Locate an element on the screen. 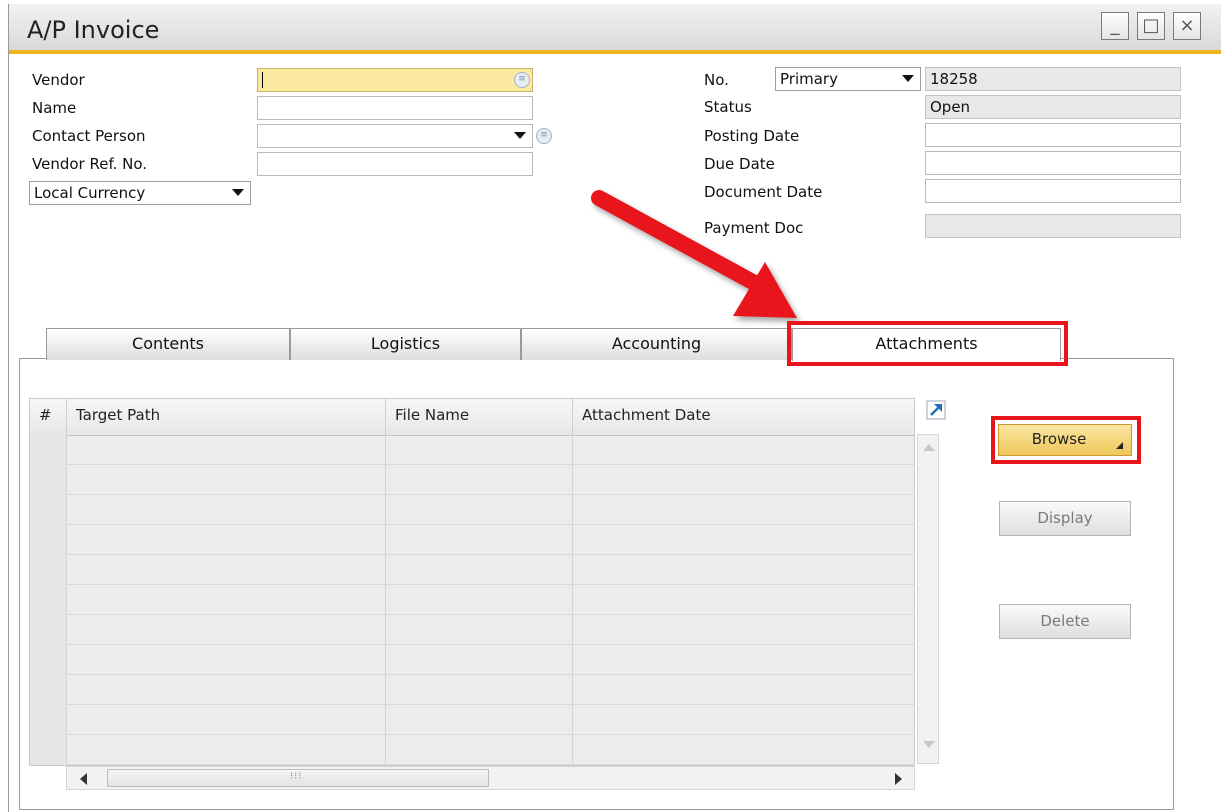 The width and height of the screenshot is (1221, 812). grip-icon: ⁝⁝⁝ is located at coordinates (296, 776).